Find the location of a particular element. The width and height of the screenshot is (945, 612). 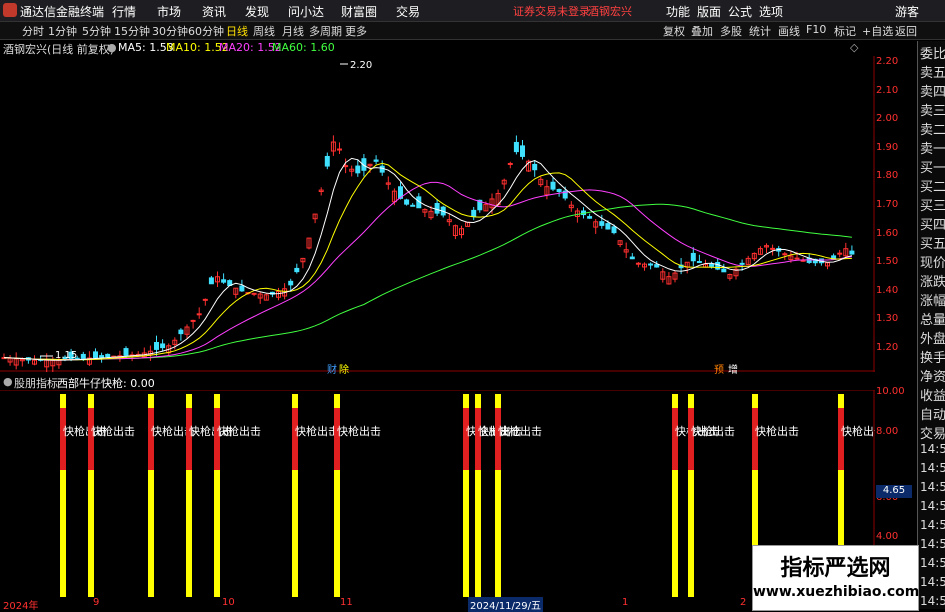

current-stock-notice: 酒钢宏兴 is located at coordinates (610, 11).